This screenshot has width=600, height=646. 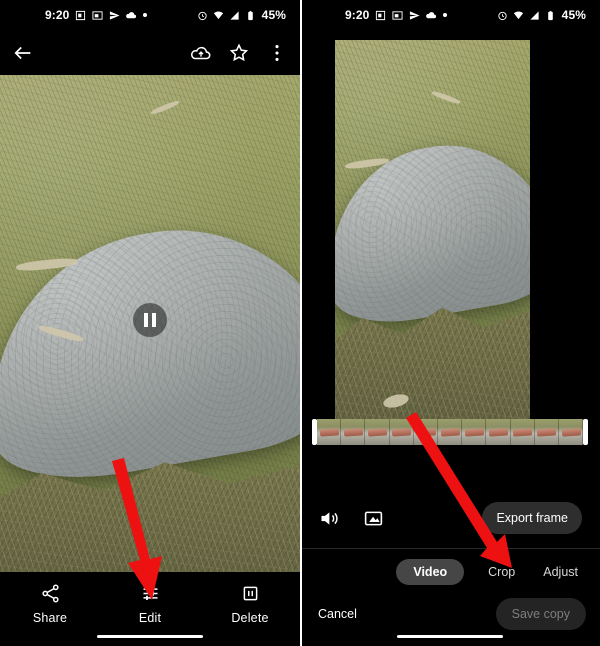 What do you see at coordinates (585, 432) in the screenshot?
I see `trim-handle-end` at bounding box center [585, 432].